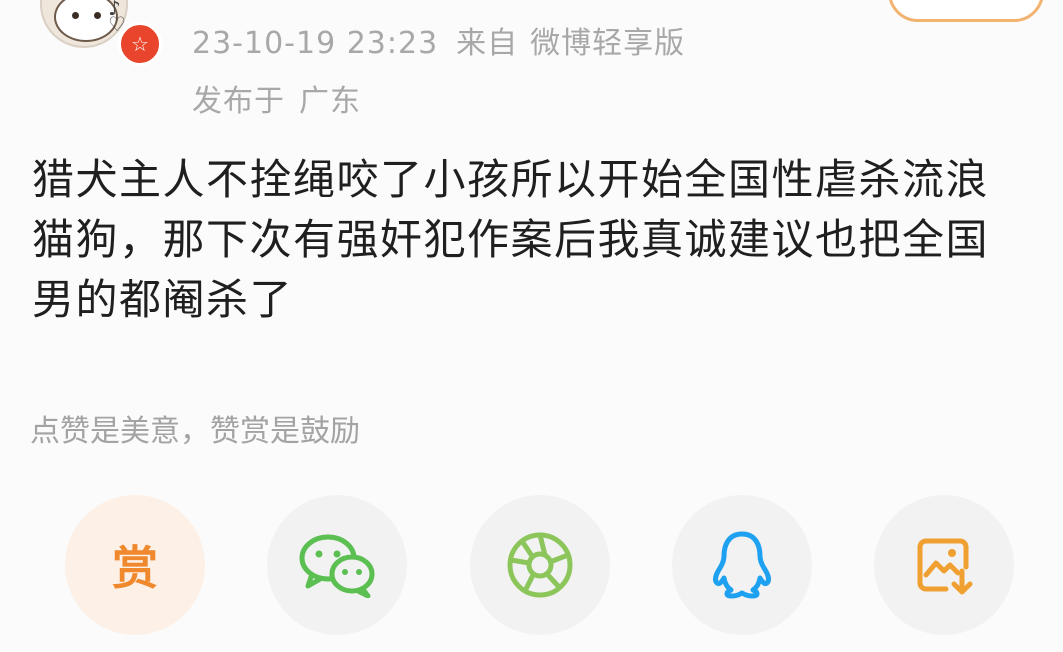 The height and width of the screenshot is (652, 1063). Describe the element at coordinates (140, 44) in the screenshot. I see `user-verified-badge-icon: ☆` at that location.